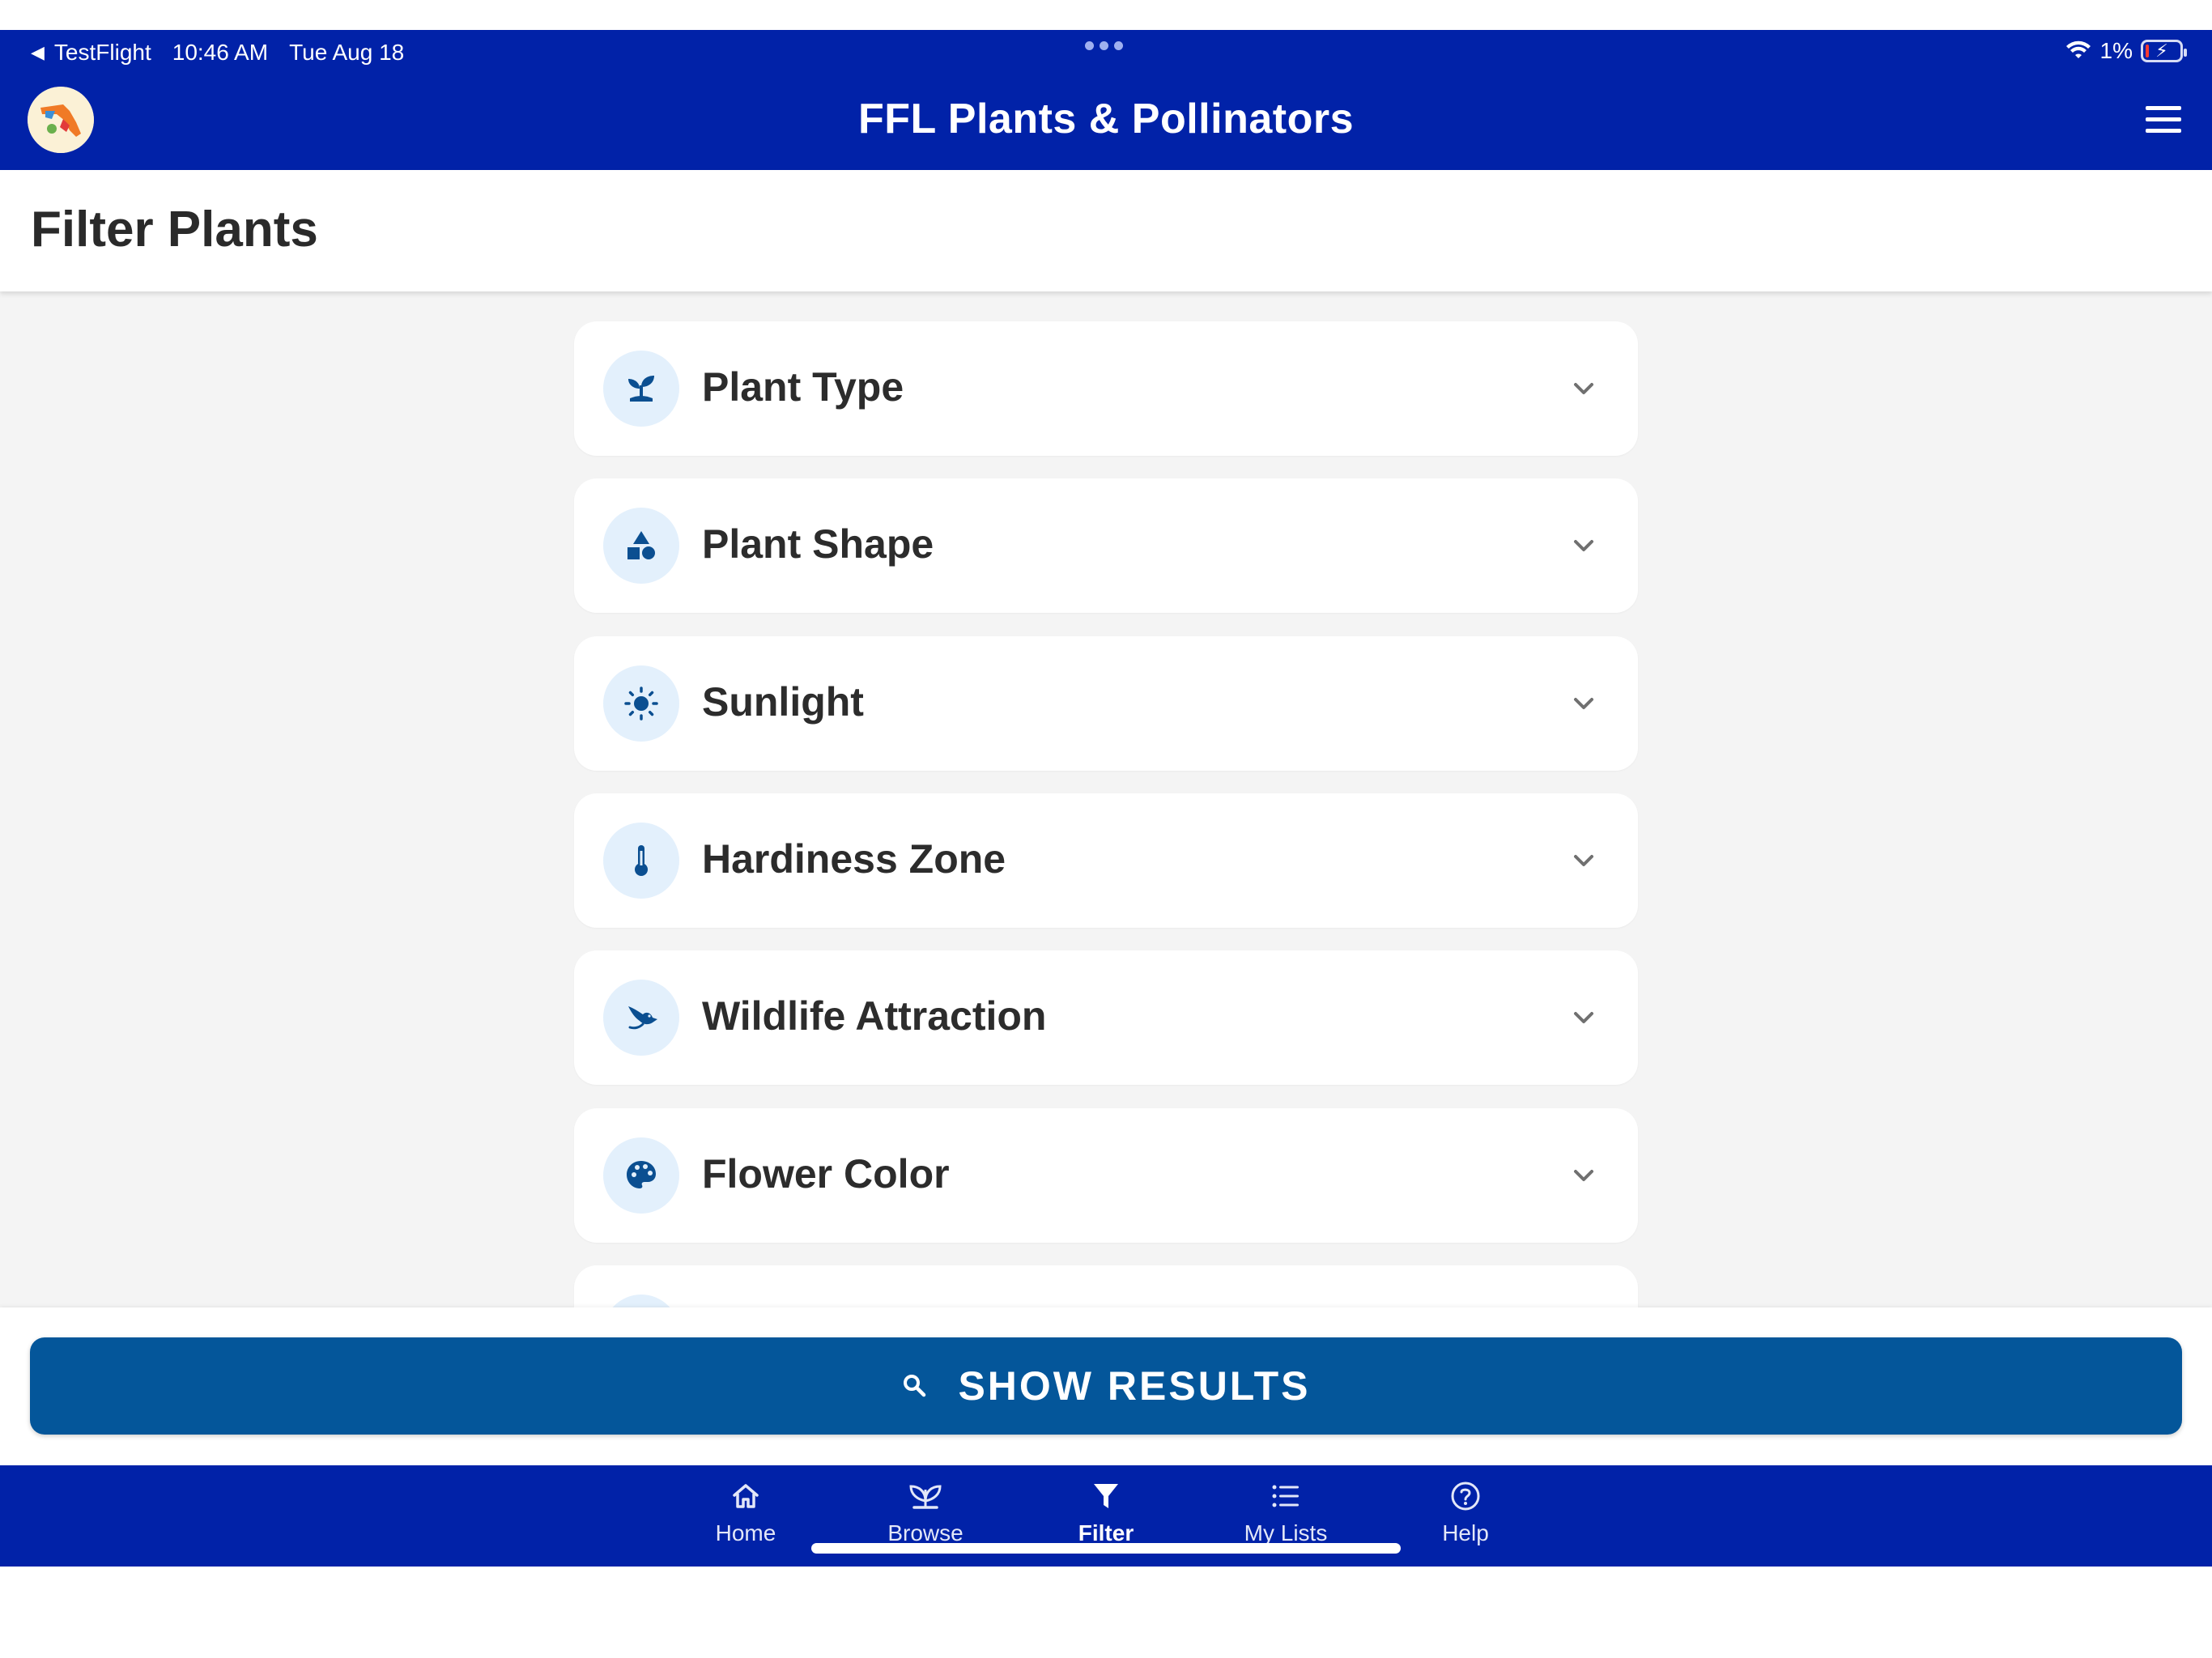  Describe the element at coordinates (826, 1174) in the screenshot. I see `filter-label: Flower Color` at that location.